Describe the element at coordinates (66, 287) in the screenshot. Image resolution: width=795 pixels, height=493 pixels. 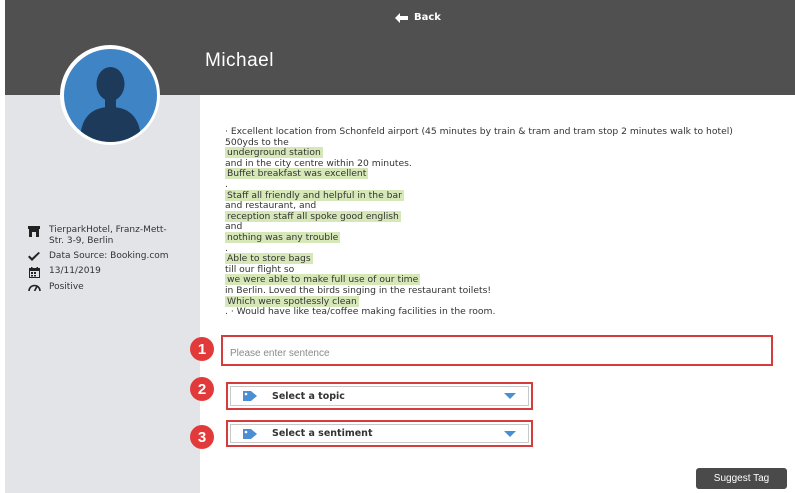
I see `sentiment-text: Positive` at that location.